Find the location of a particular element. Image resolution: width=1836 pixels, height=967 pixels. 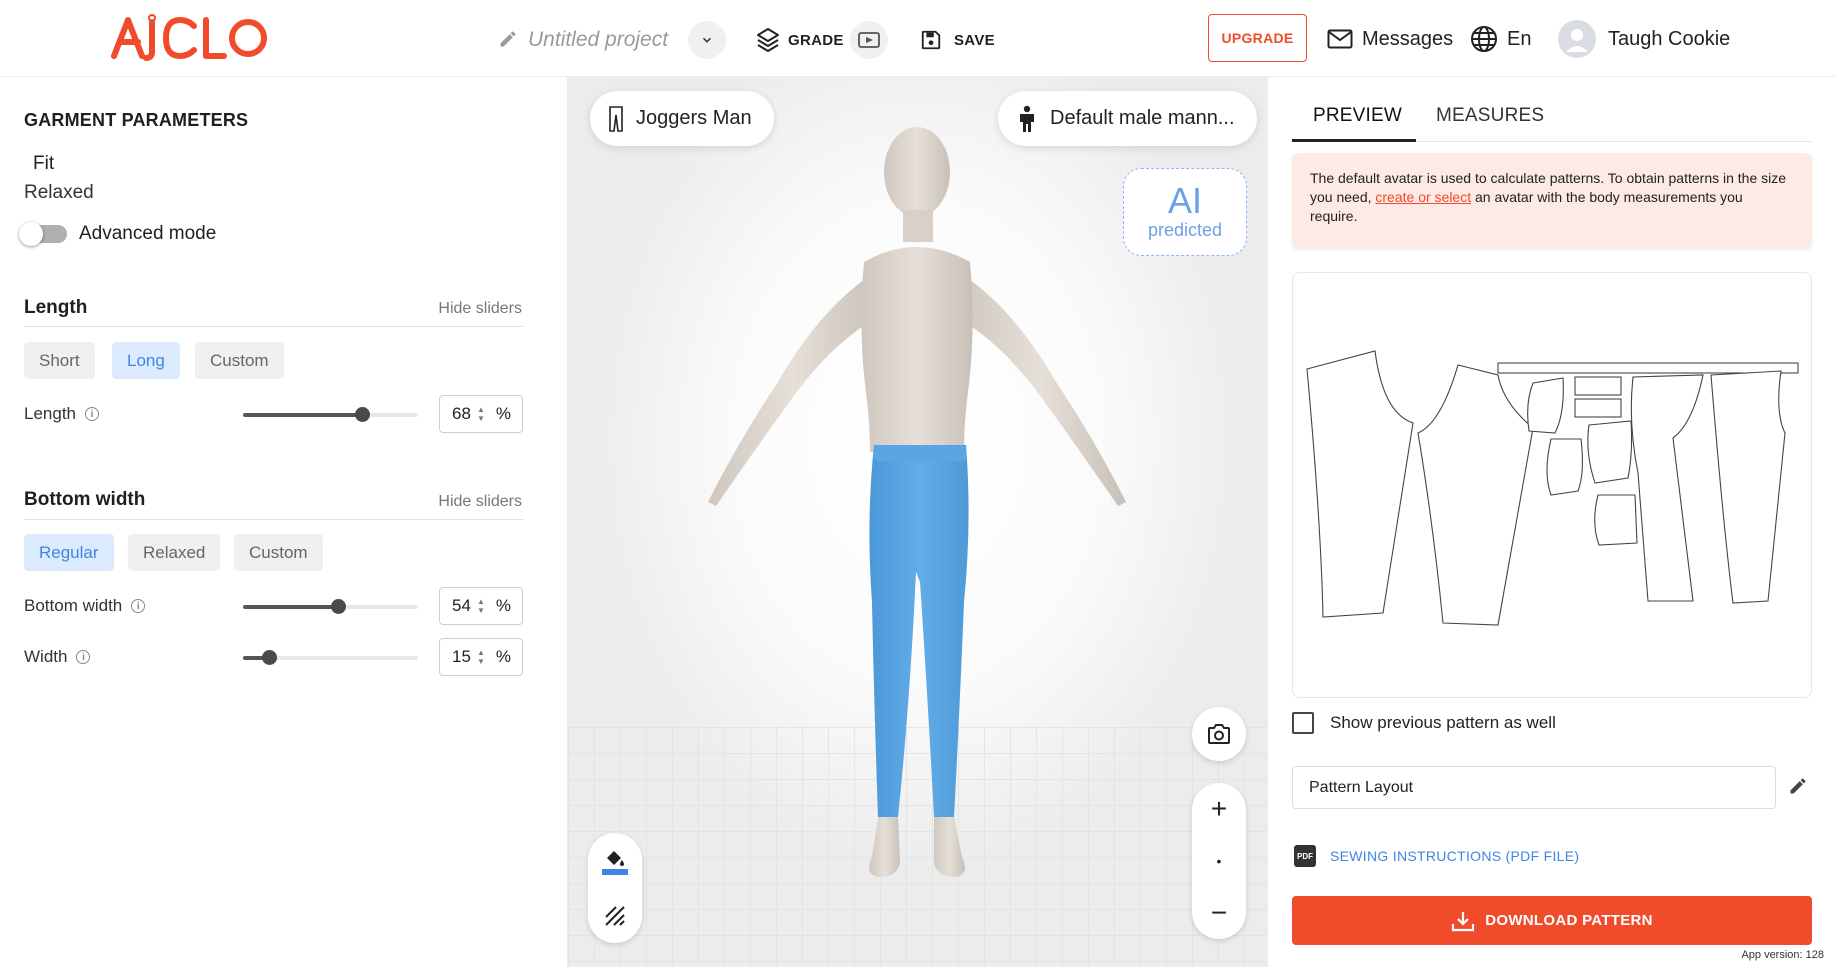

fit-value: Relaxed is located at coordinates (59, 193).